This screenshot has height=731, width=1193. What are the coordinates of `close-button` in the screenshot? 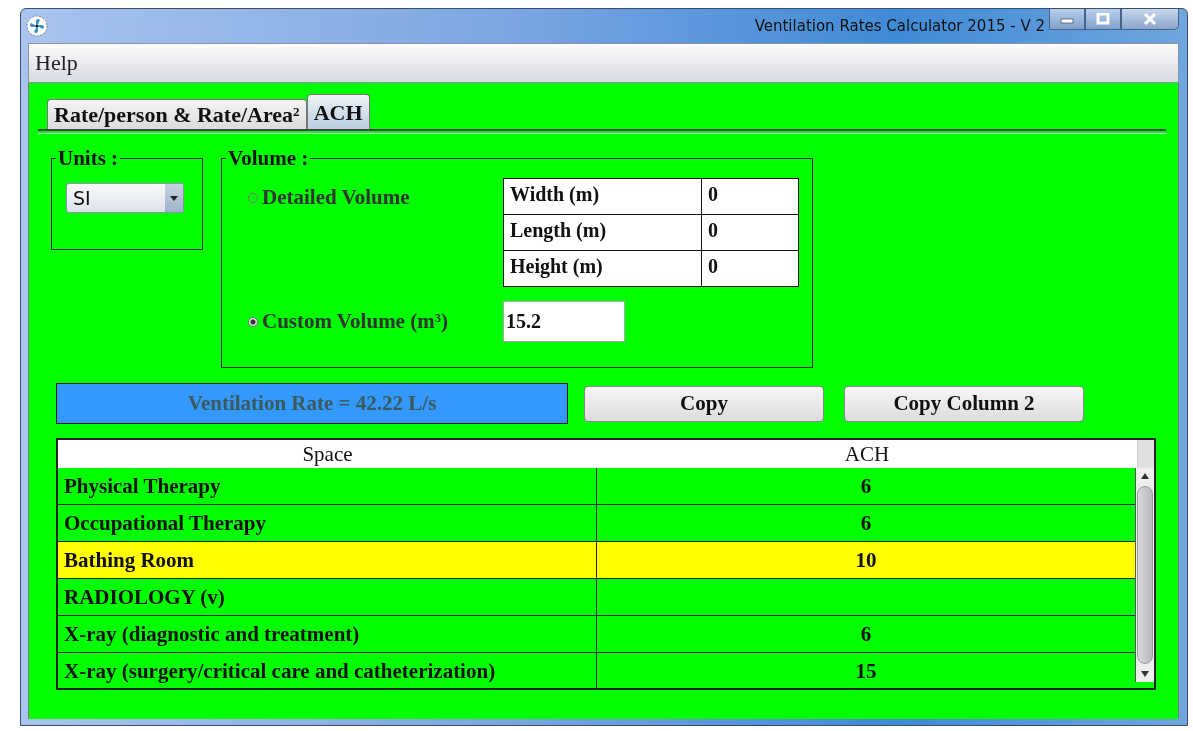 It's located at (1150, 19).